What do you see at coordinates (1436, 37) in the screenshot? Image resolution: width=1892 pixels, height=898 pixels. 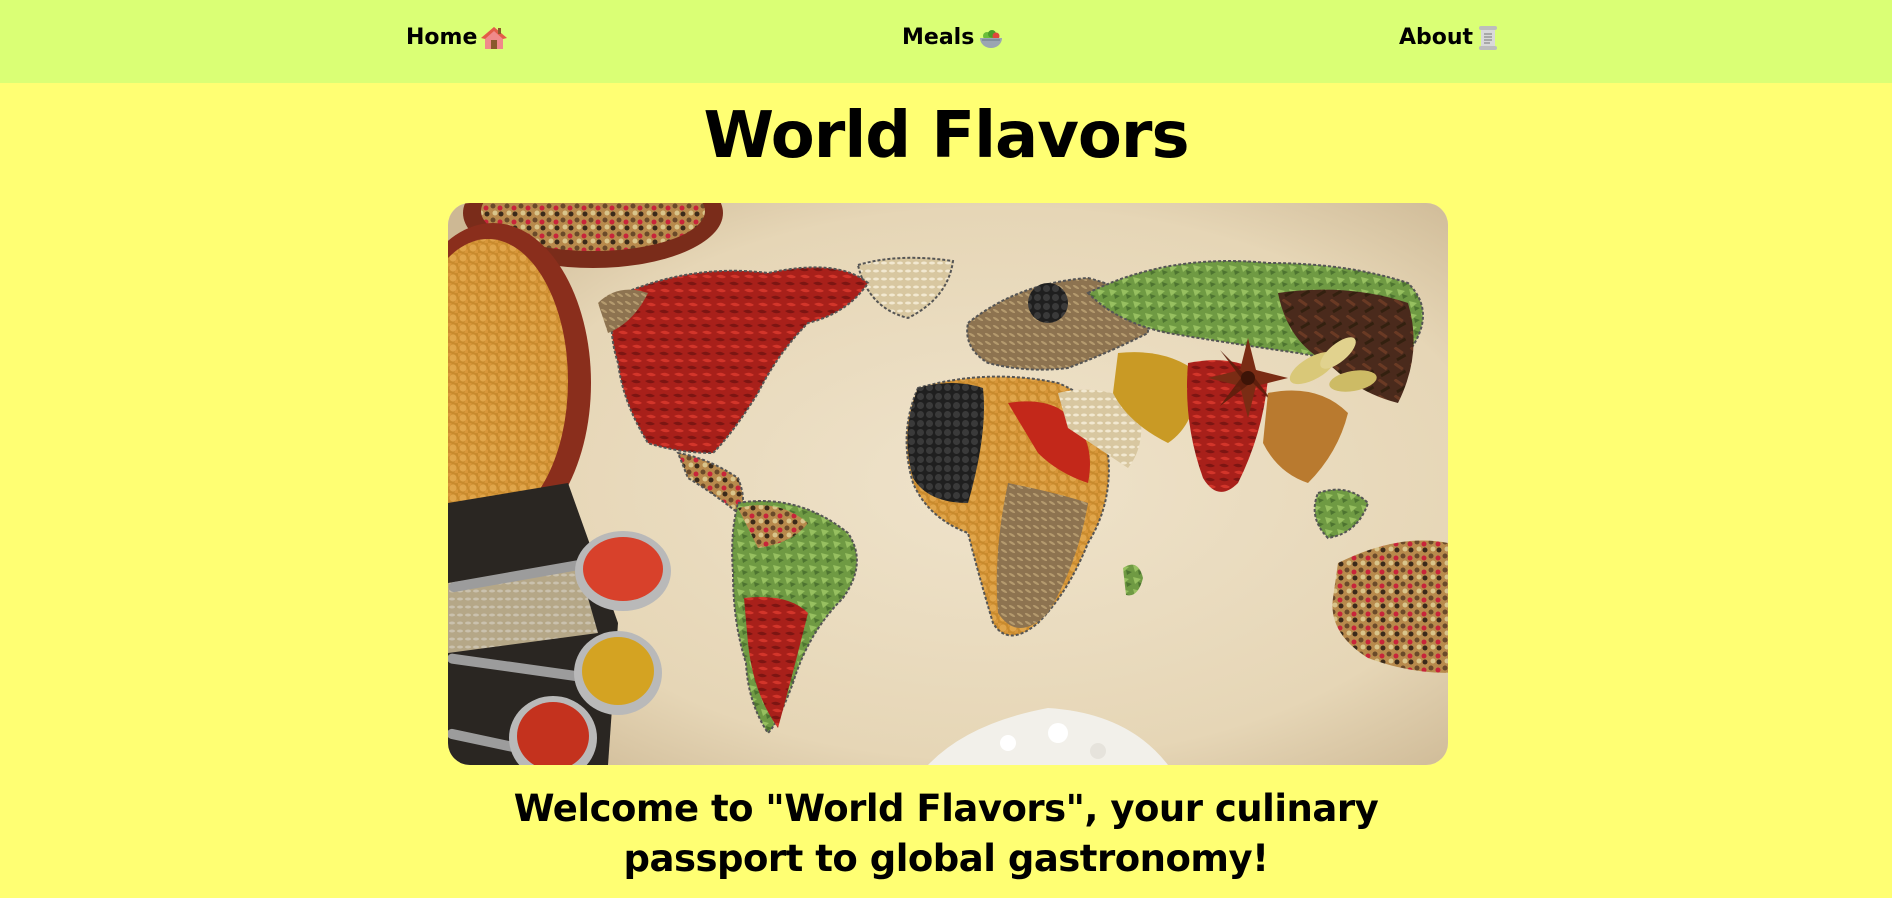 I see `nav-about-label: About` at bounding box center [1436, 37].